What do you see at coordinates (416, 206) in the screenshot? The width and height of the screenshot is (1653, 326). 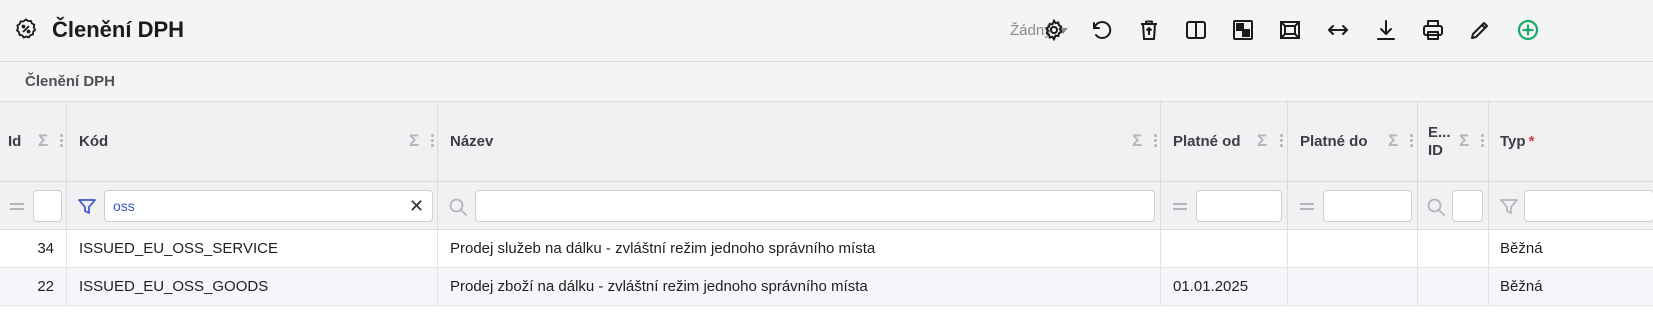 I see `close-icon: ✕` at bounding box center [416, 206].